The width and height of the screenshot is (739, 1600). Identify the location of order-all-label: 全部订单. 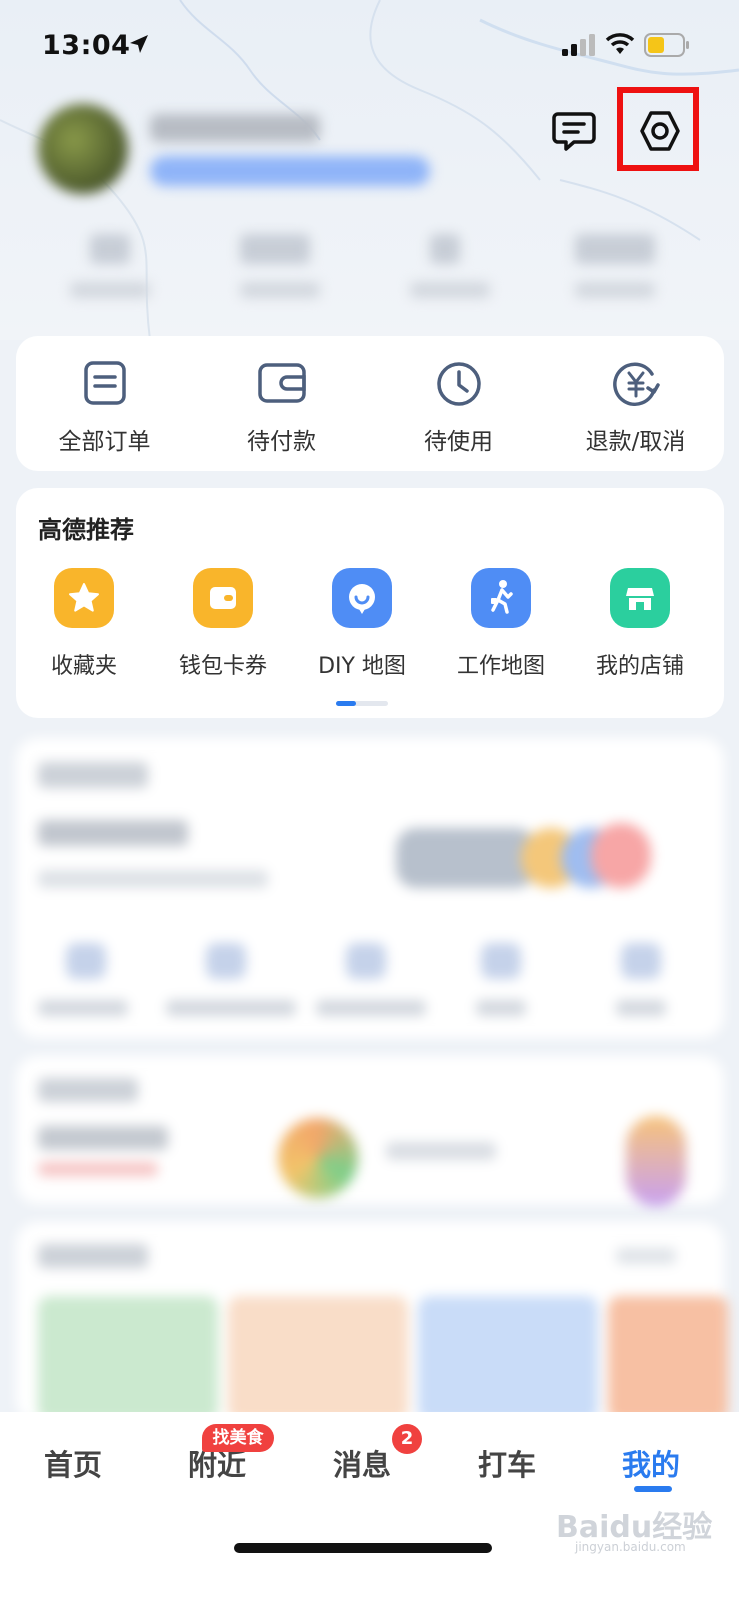
(104, 442).